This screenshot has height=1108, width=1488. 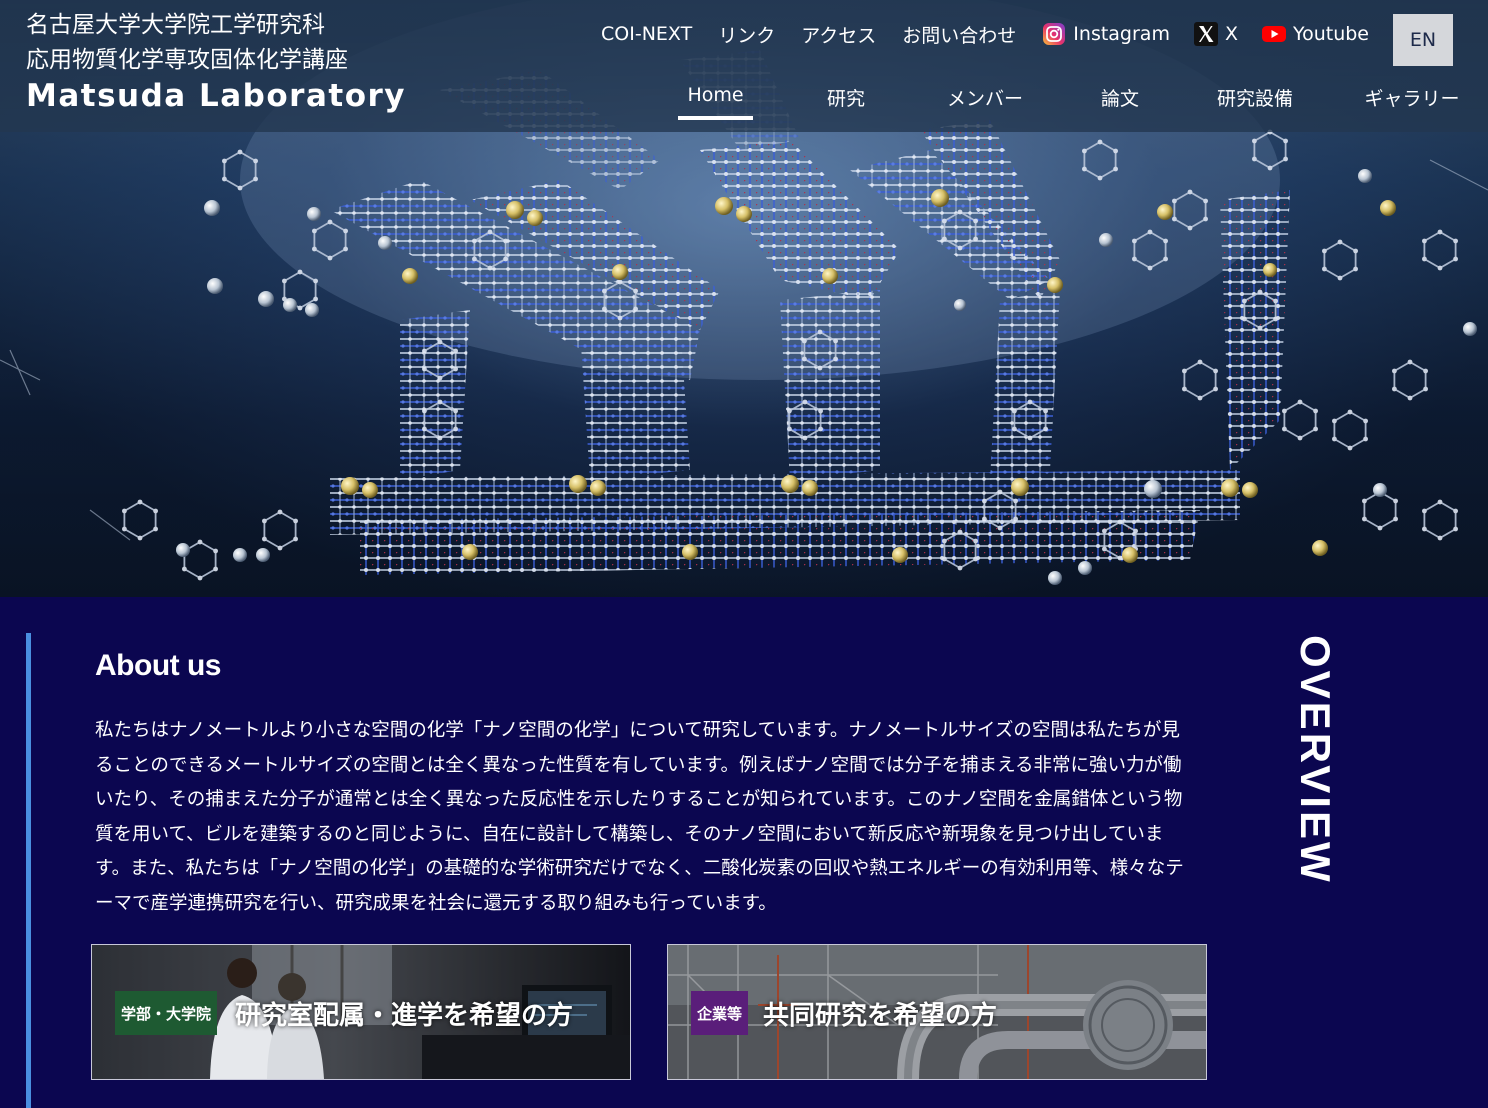 What do you see at coordinates (404, 1016) in the screenshot?
I see `card-students-title: 研究室配属・進学を希望の方` at bounding box center [404, 1016].